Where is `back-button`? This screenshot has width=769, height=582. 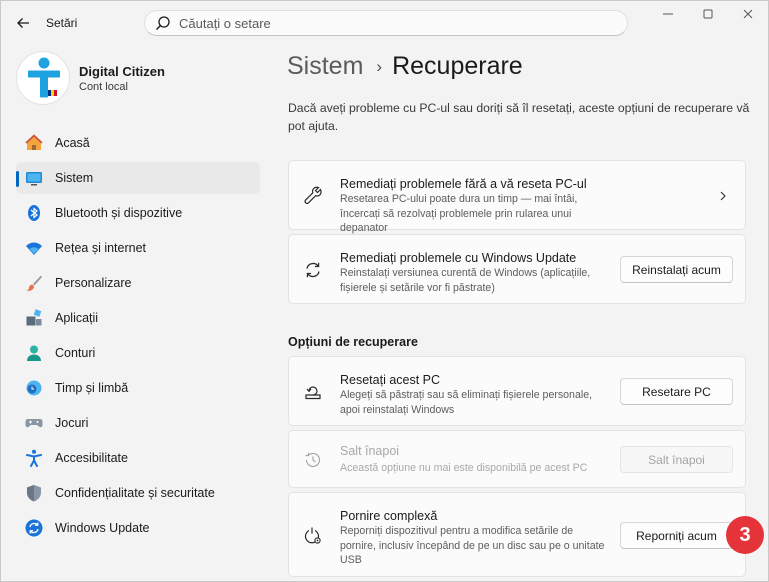 back-button is located at coordinates (23, 23).